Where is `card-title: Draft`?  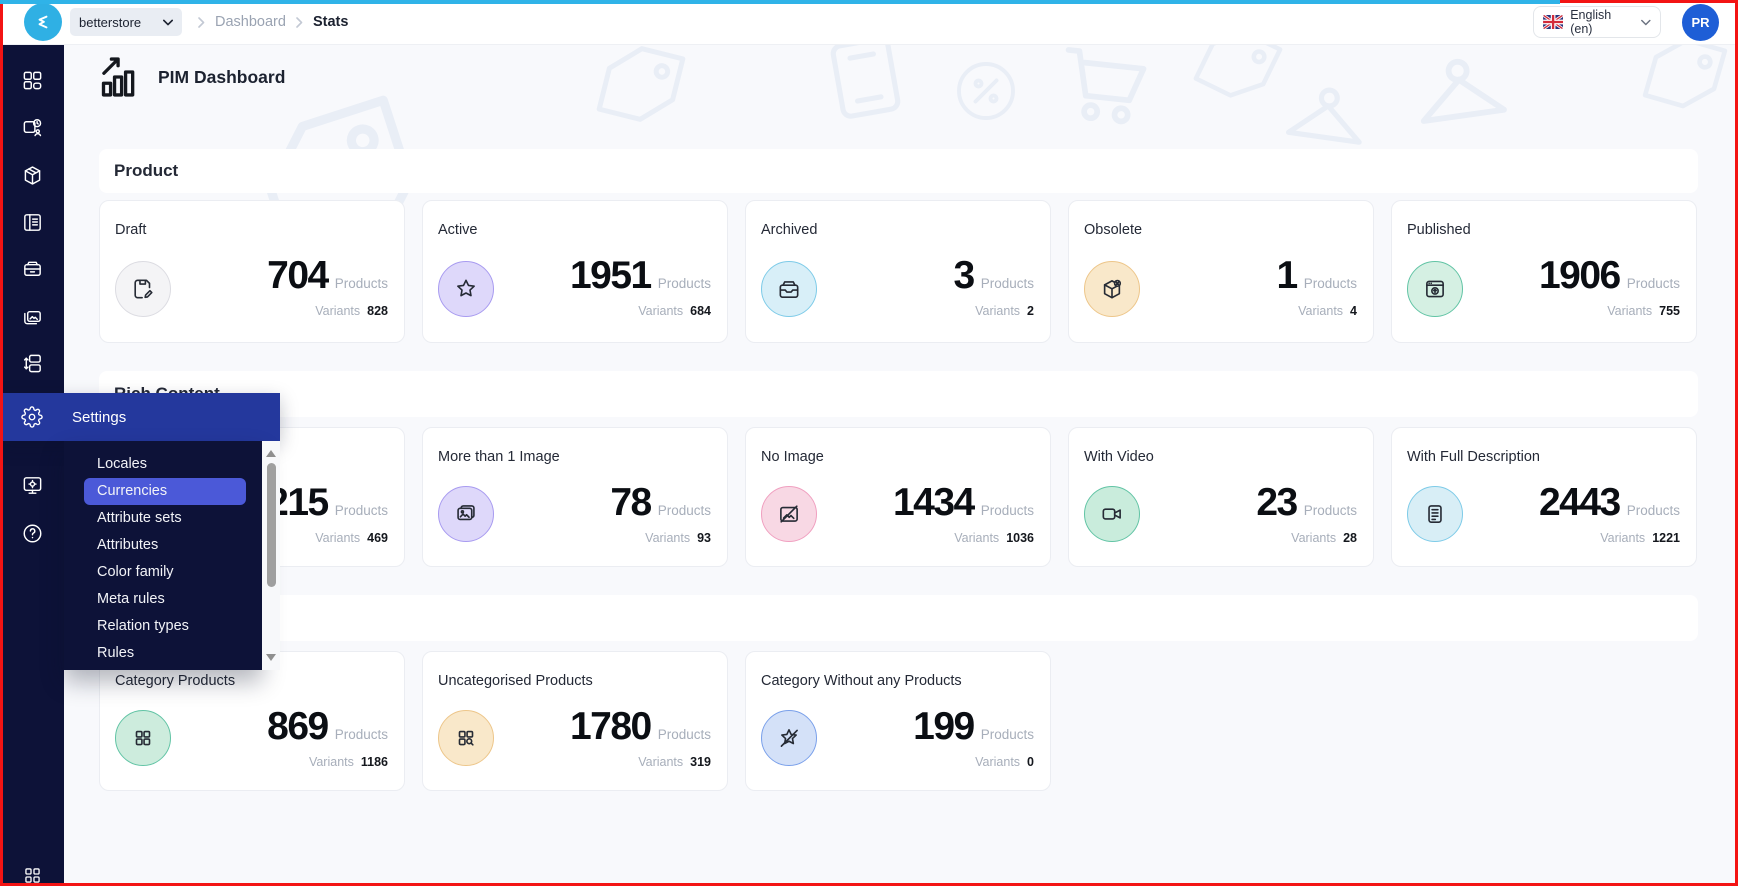 card-title: Draft is located at coordinates (131, 230).